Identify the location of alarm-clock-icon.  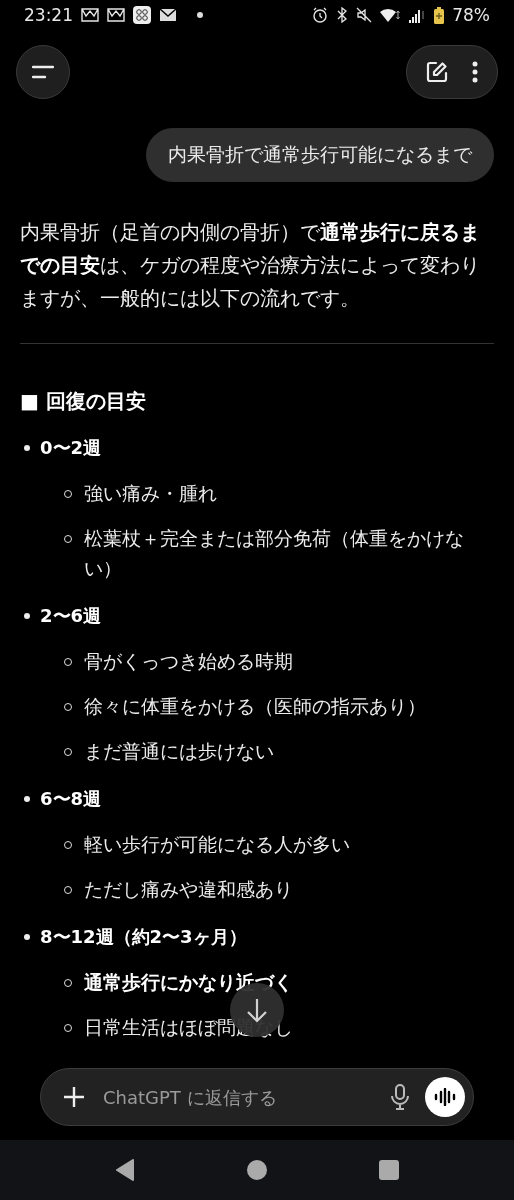
(320, 15).